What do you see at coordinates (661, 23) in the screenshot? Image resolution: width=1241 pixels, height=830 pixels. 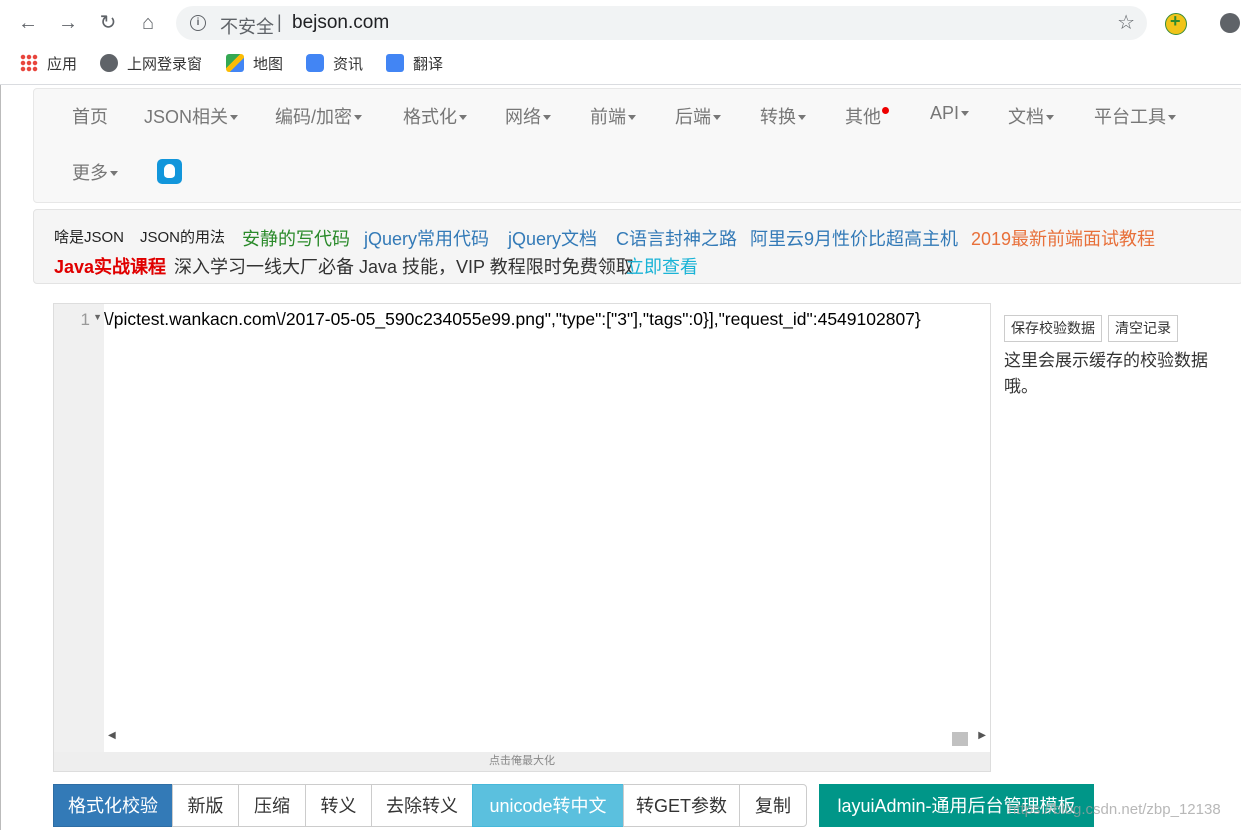 I see `address-bar: i 不安全 | bejson.com ☆` at bounding box center [661, 23].